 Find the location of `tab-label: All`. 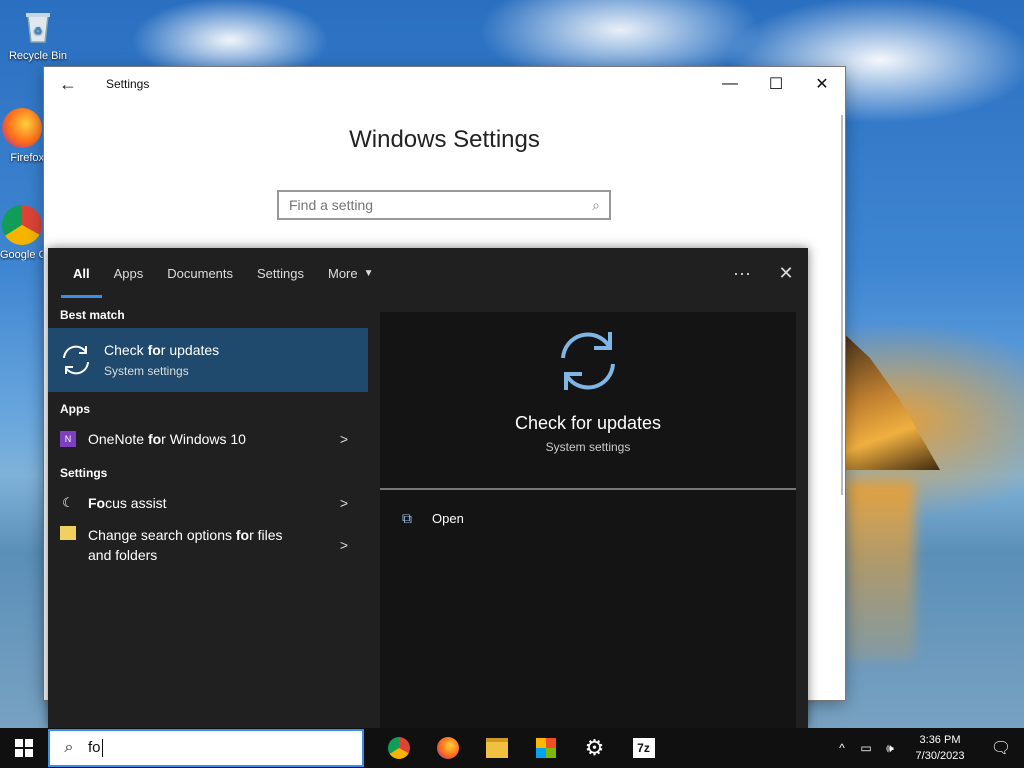

tab-label: All is located at coordinates (81, 273).